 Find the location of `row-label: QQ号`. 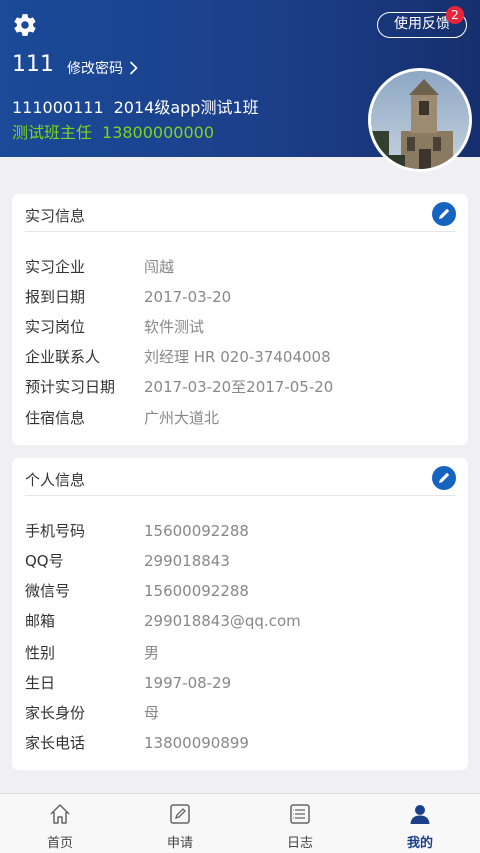

row-label: QQ号 is located at coordinates (44, 561).